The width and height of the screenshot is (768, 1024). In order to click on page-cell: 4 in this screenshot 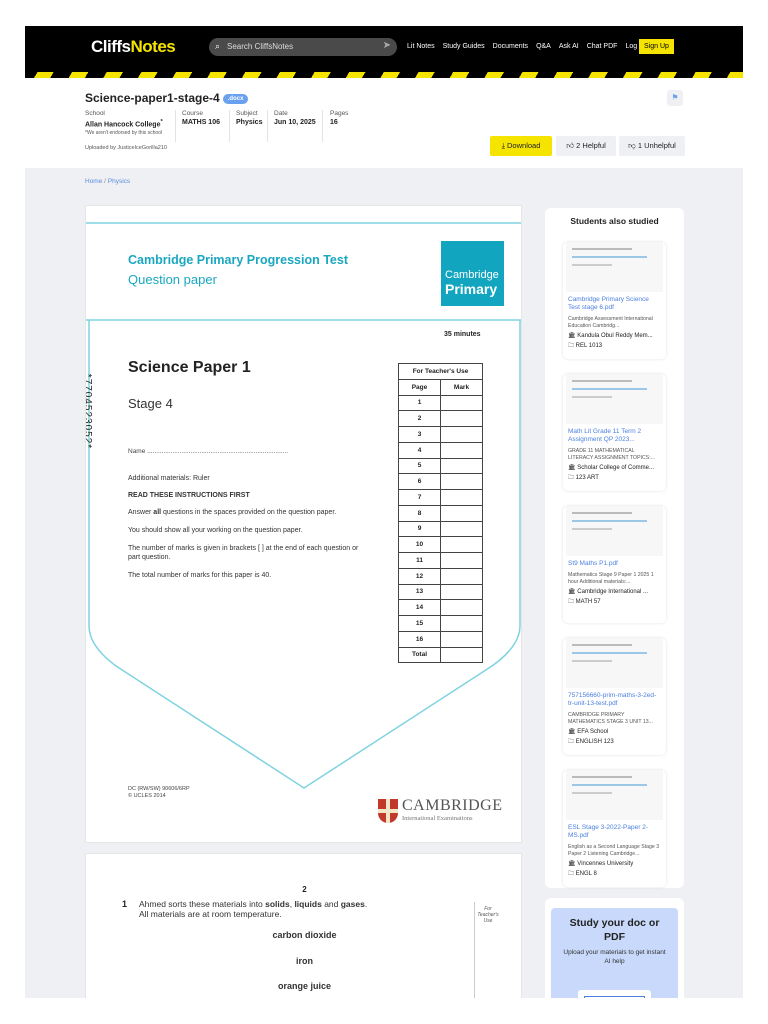, I will do `click(419, 450)`.